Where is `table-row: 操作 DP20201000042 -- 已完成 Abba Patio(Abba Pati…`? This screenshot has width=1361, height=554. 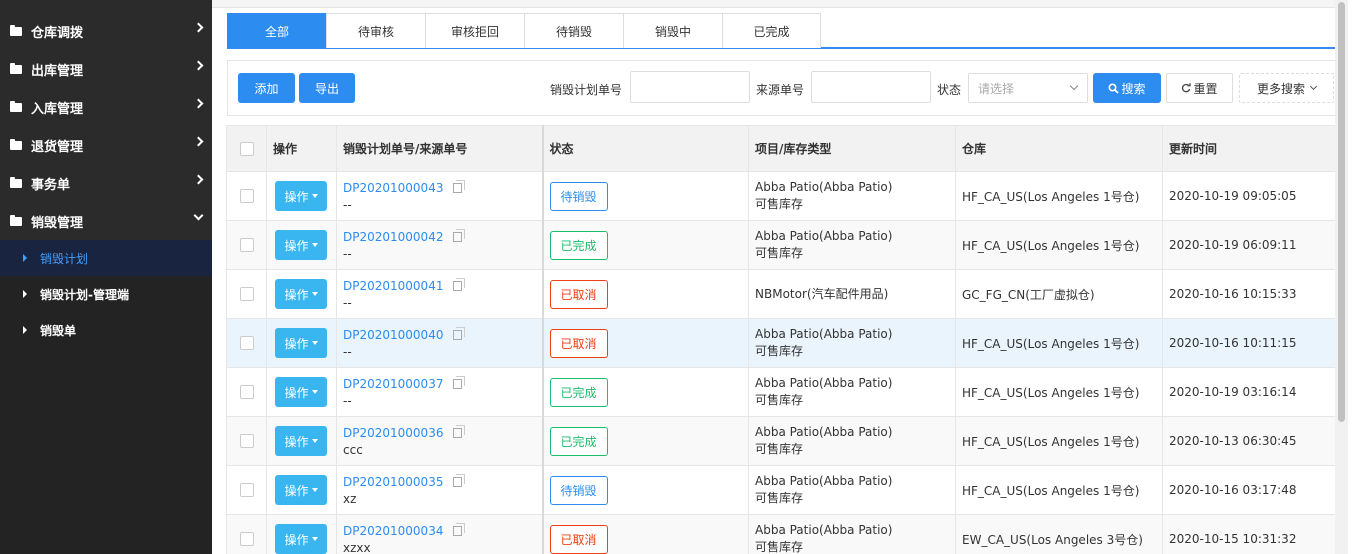 table-row: 操作 DP20201000042 -- 已完成 Abba Patio(Abba Pati… is located at coordinates (785, 245).